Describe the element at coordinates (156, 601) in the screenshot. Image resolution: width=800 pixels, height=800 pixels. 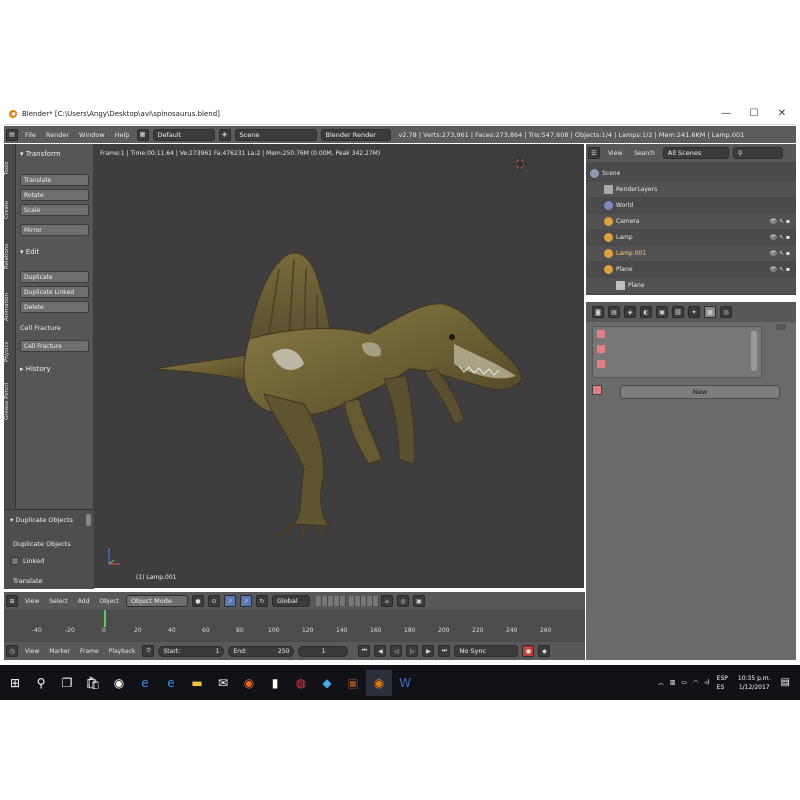
I see `object-mode-select: Object Mode` at that location.